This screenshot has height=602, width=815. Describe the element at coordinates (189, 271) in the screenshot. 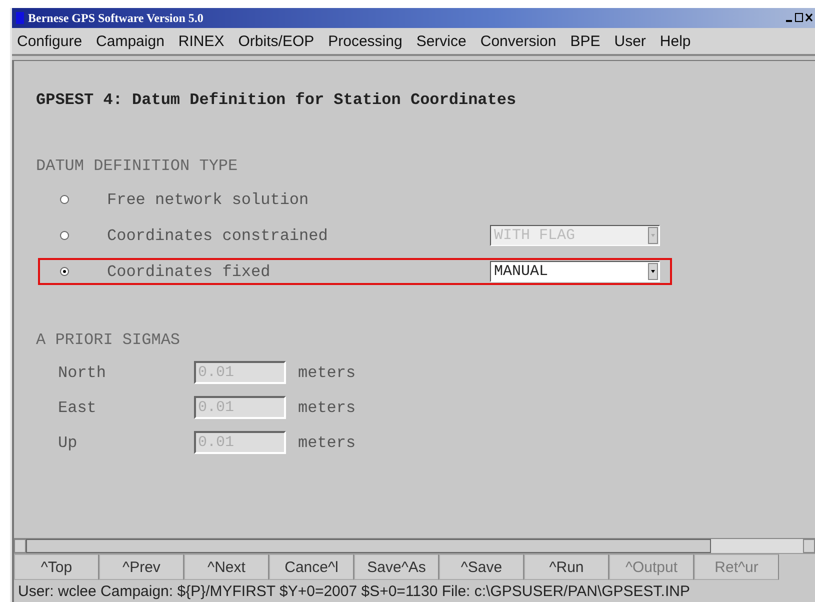

I see `option-label: Coordinates fixed` at that location.